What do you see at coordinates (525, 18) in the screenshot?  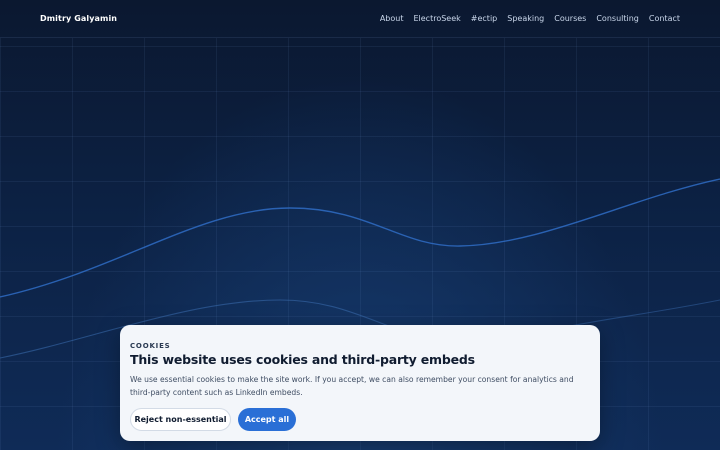 I see `nav-link-speaking: Speaking` at bounding box center [525, 18].